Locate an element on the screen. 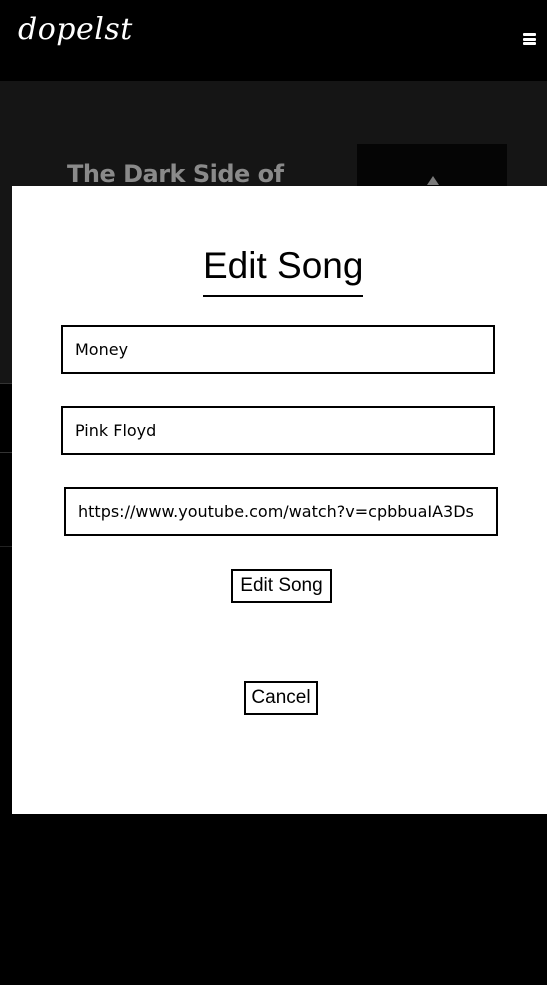 The height and width of the screenshot is (985, 547). app-logo: dopelst is located at coordinates (75, 29).